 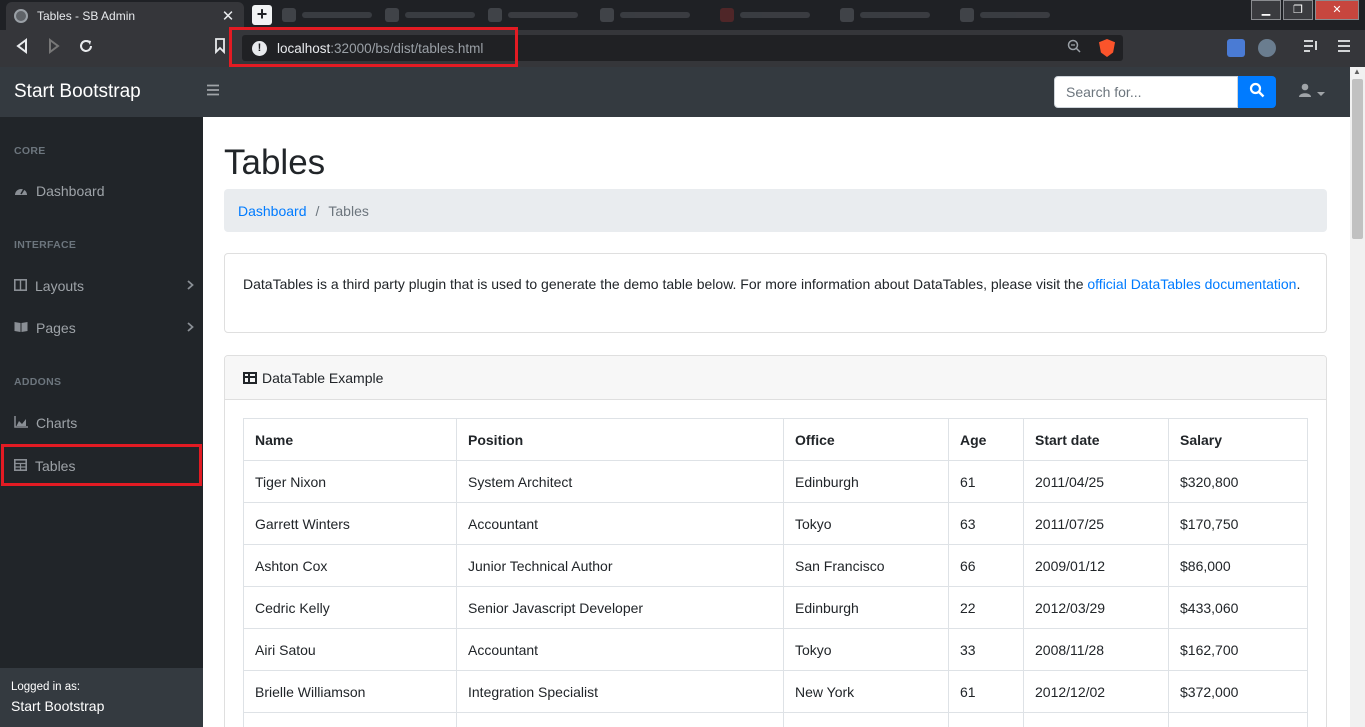 What do you see at coordinates (986, 607) in the screenshot?
I see `table-cell: 22` at bounding box center [986, 607].